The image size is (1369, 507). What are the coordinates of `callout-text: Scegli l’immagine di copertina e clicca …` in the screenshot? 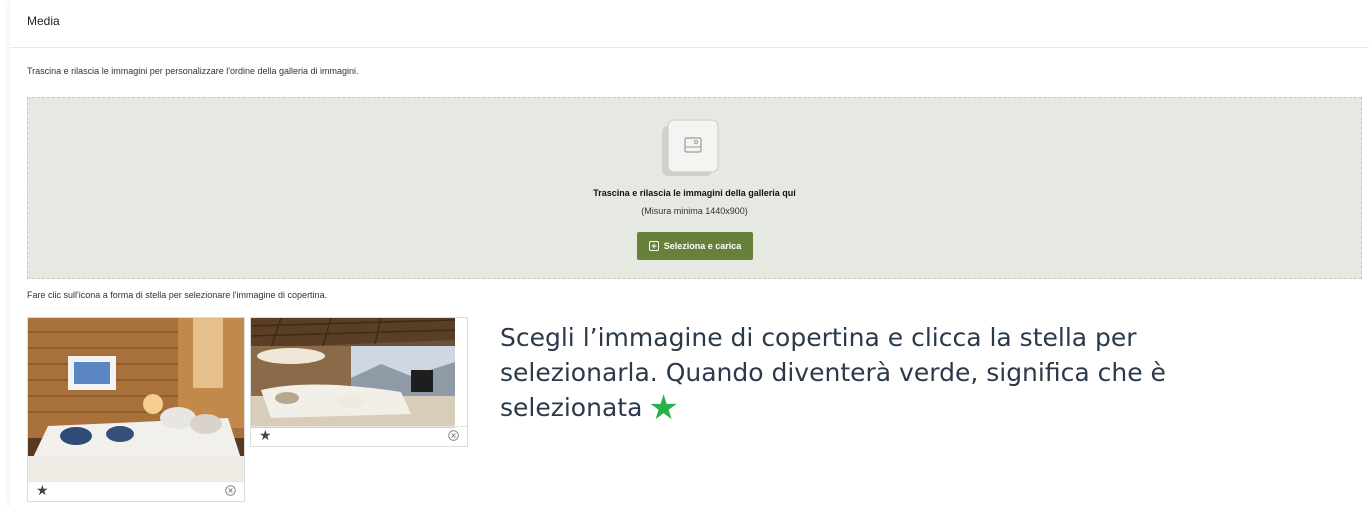 It's located at (833, 372).